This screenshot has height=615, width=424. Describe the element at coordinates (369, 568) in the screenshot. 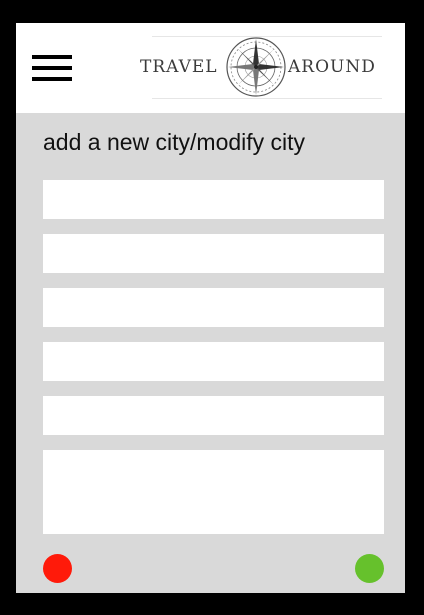

I see `confirm-button` at that location.